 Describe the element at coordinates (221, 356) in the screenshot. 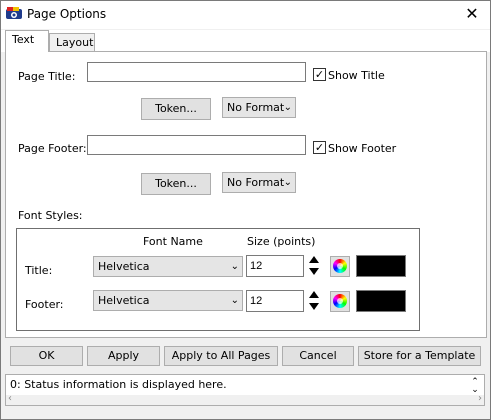

I see `apply-all-pages-button: Apply to All Pages` at that location.